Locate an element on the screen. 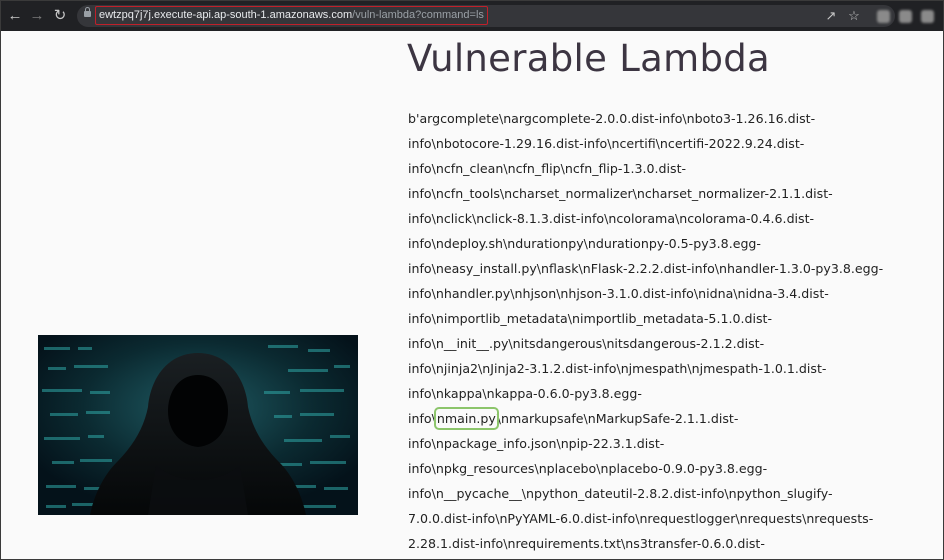 This screenshot has width=944, height=560. share-icon: ↗ is located at coordinates (831, 16).